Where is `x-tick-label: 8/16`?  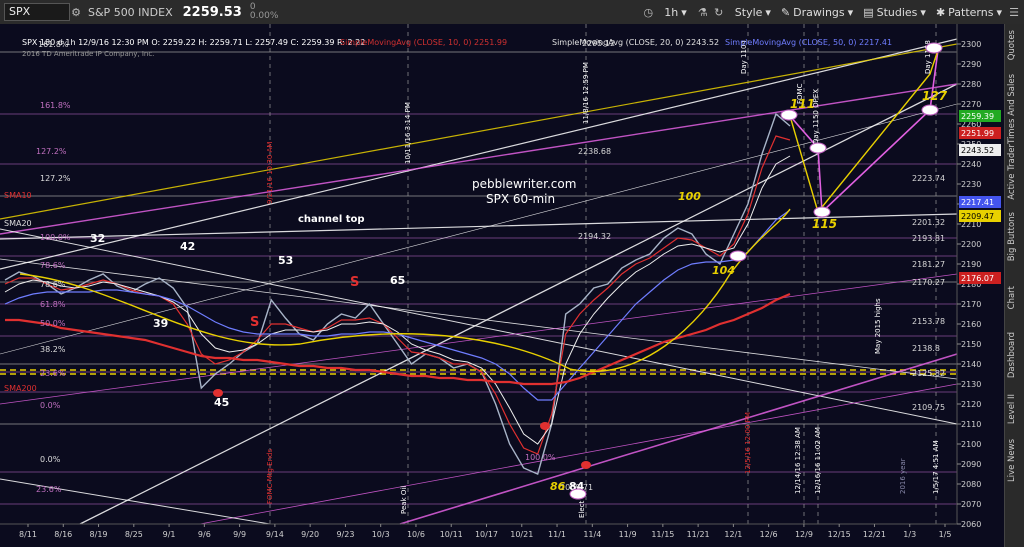
x-tick-label: 8/16 is located at coordinates (63, 534).